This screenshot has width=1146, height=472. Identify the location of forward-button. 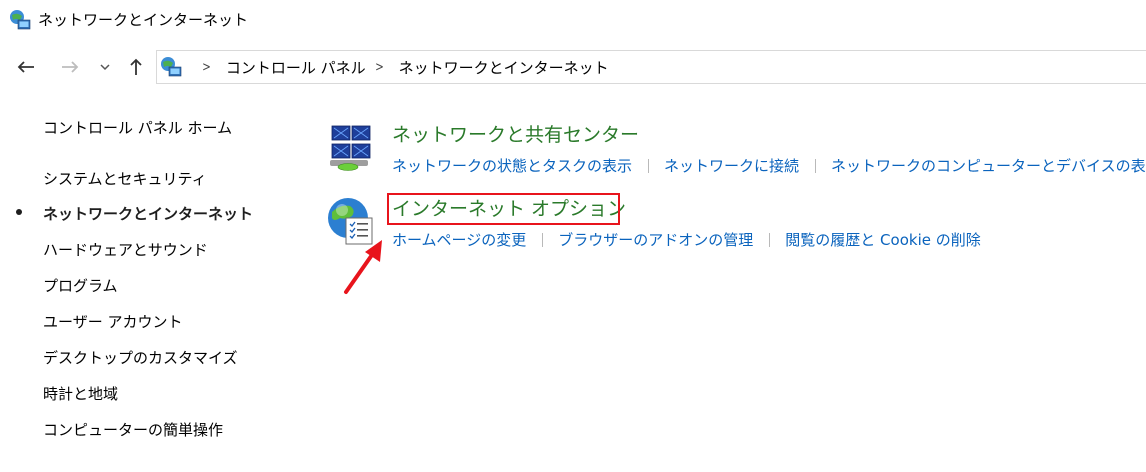
(70, 67).